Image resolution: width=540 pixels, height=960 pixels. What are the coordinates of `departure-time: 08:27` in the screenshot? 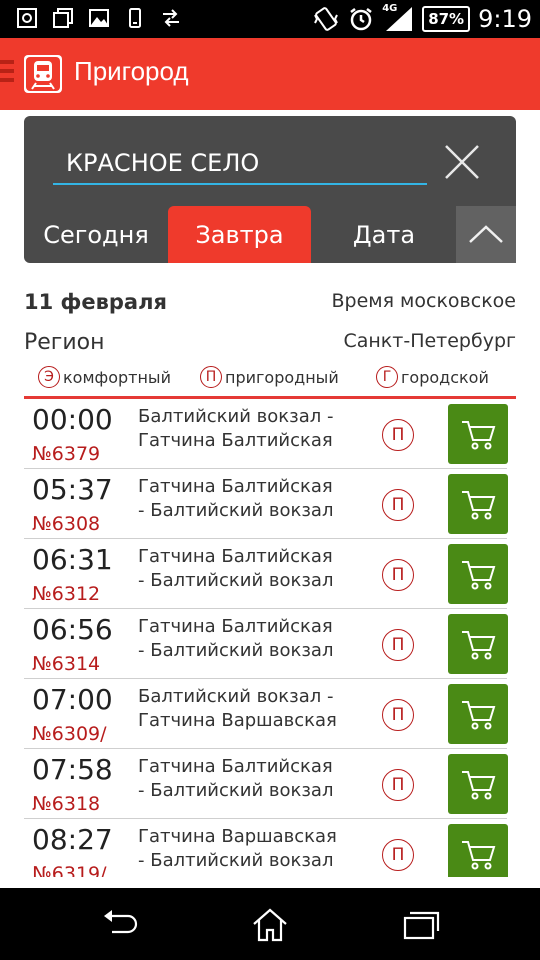 It's located at (72, 839).